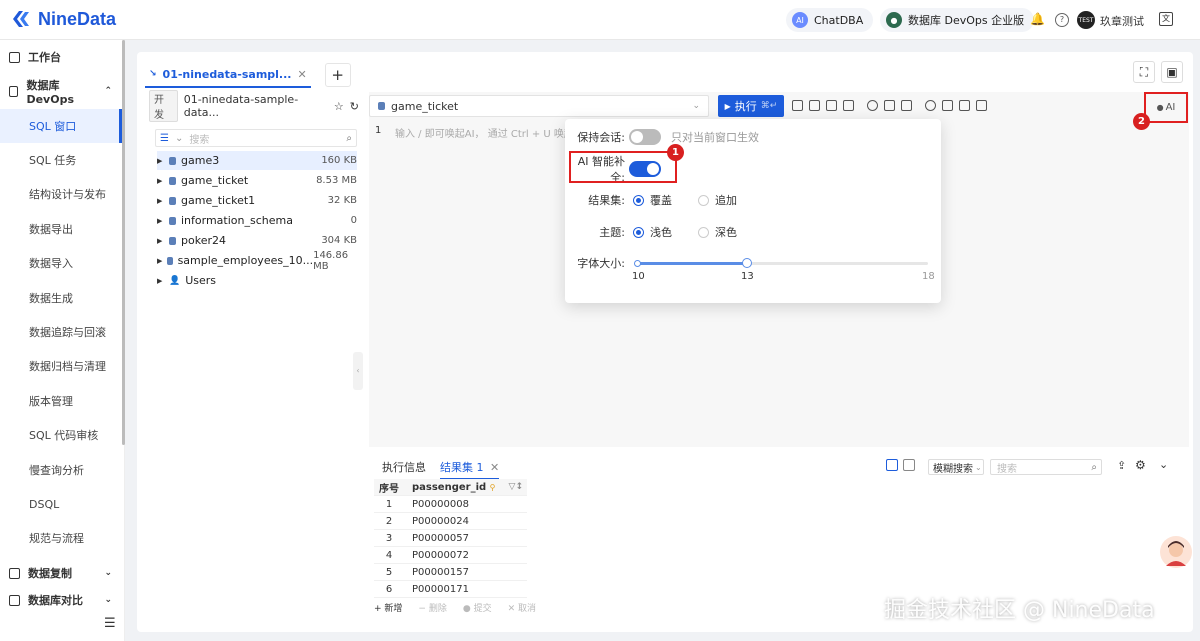 The width and height of the screenshot is (1200, 641). What do you see at coordinates (1062, 20) in the screenshot?
I see `help-icon: ?` at bounding box center [1062, 20].